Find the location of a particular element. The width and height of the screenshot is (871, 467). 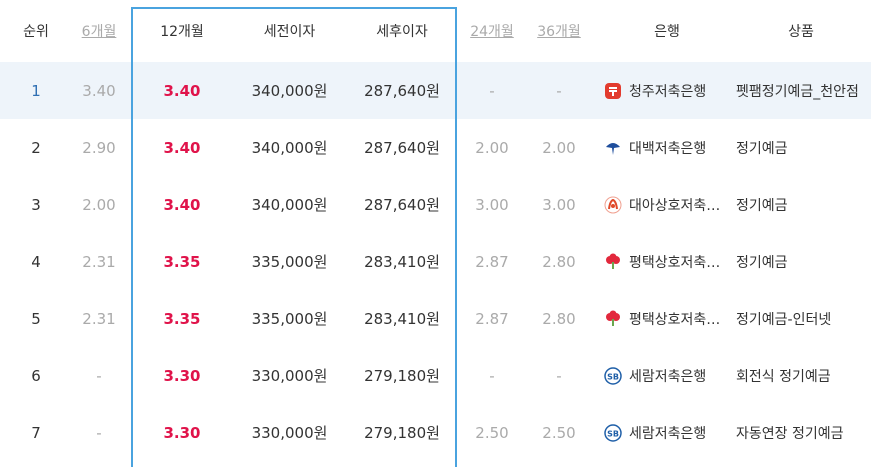

rate-36m-cell: 2.00 is located at coordinates (559, 147).